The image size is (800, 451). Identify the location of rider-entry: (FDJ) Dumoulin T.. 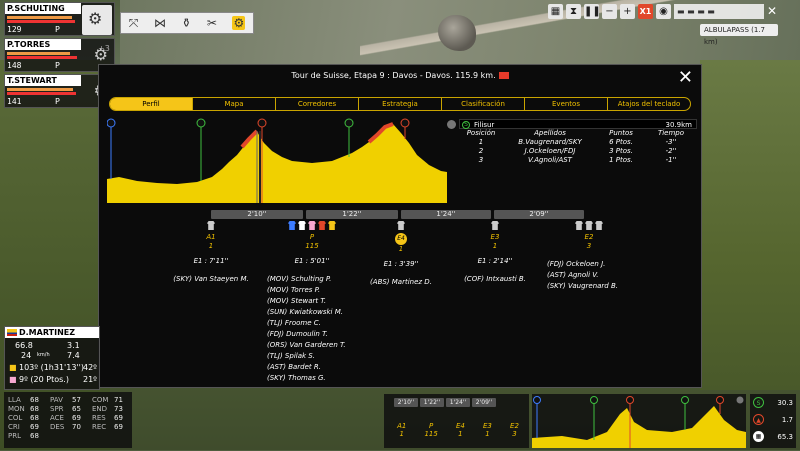
(297, 334).